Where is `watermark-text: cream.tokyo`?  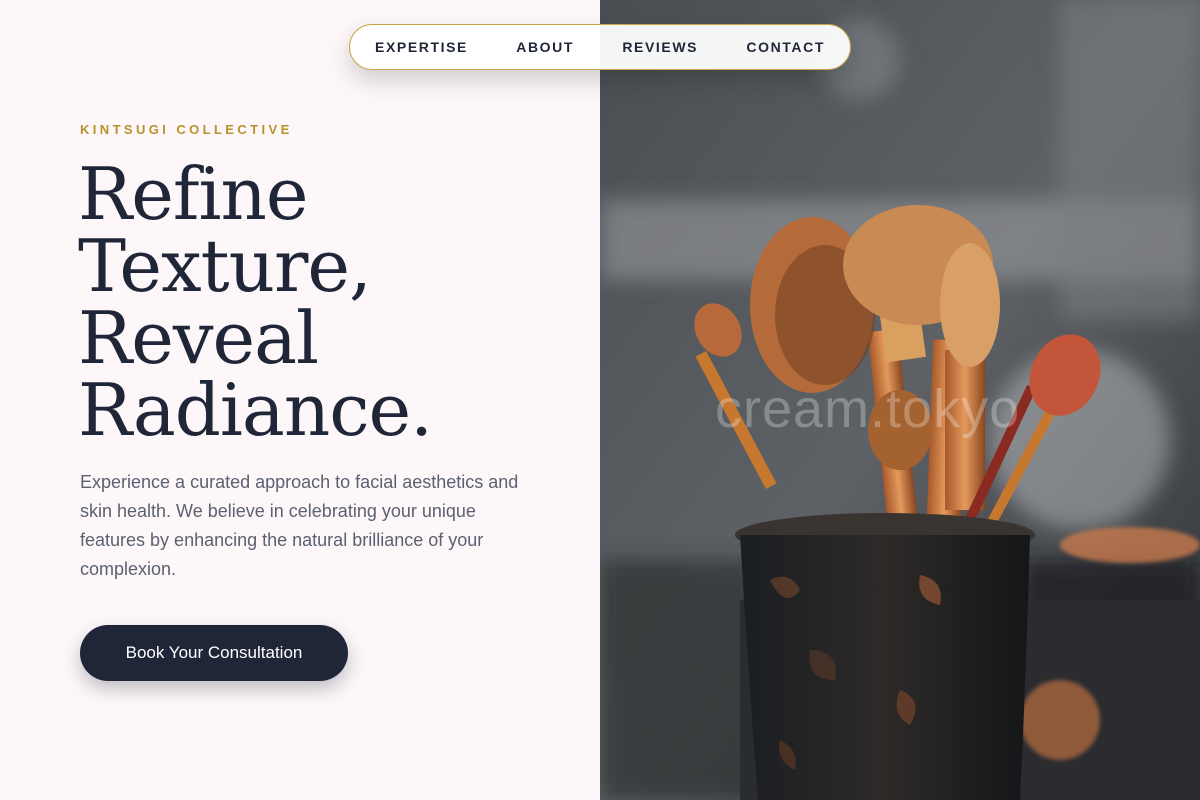
watermark-text: cream.tokyo is located at coordinates (868, 409).